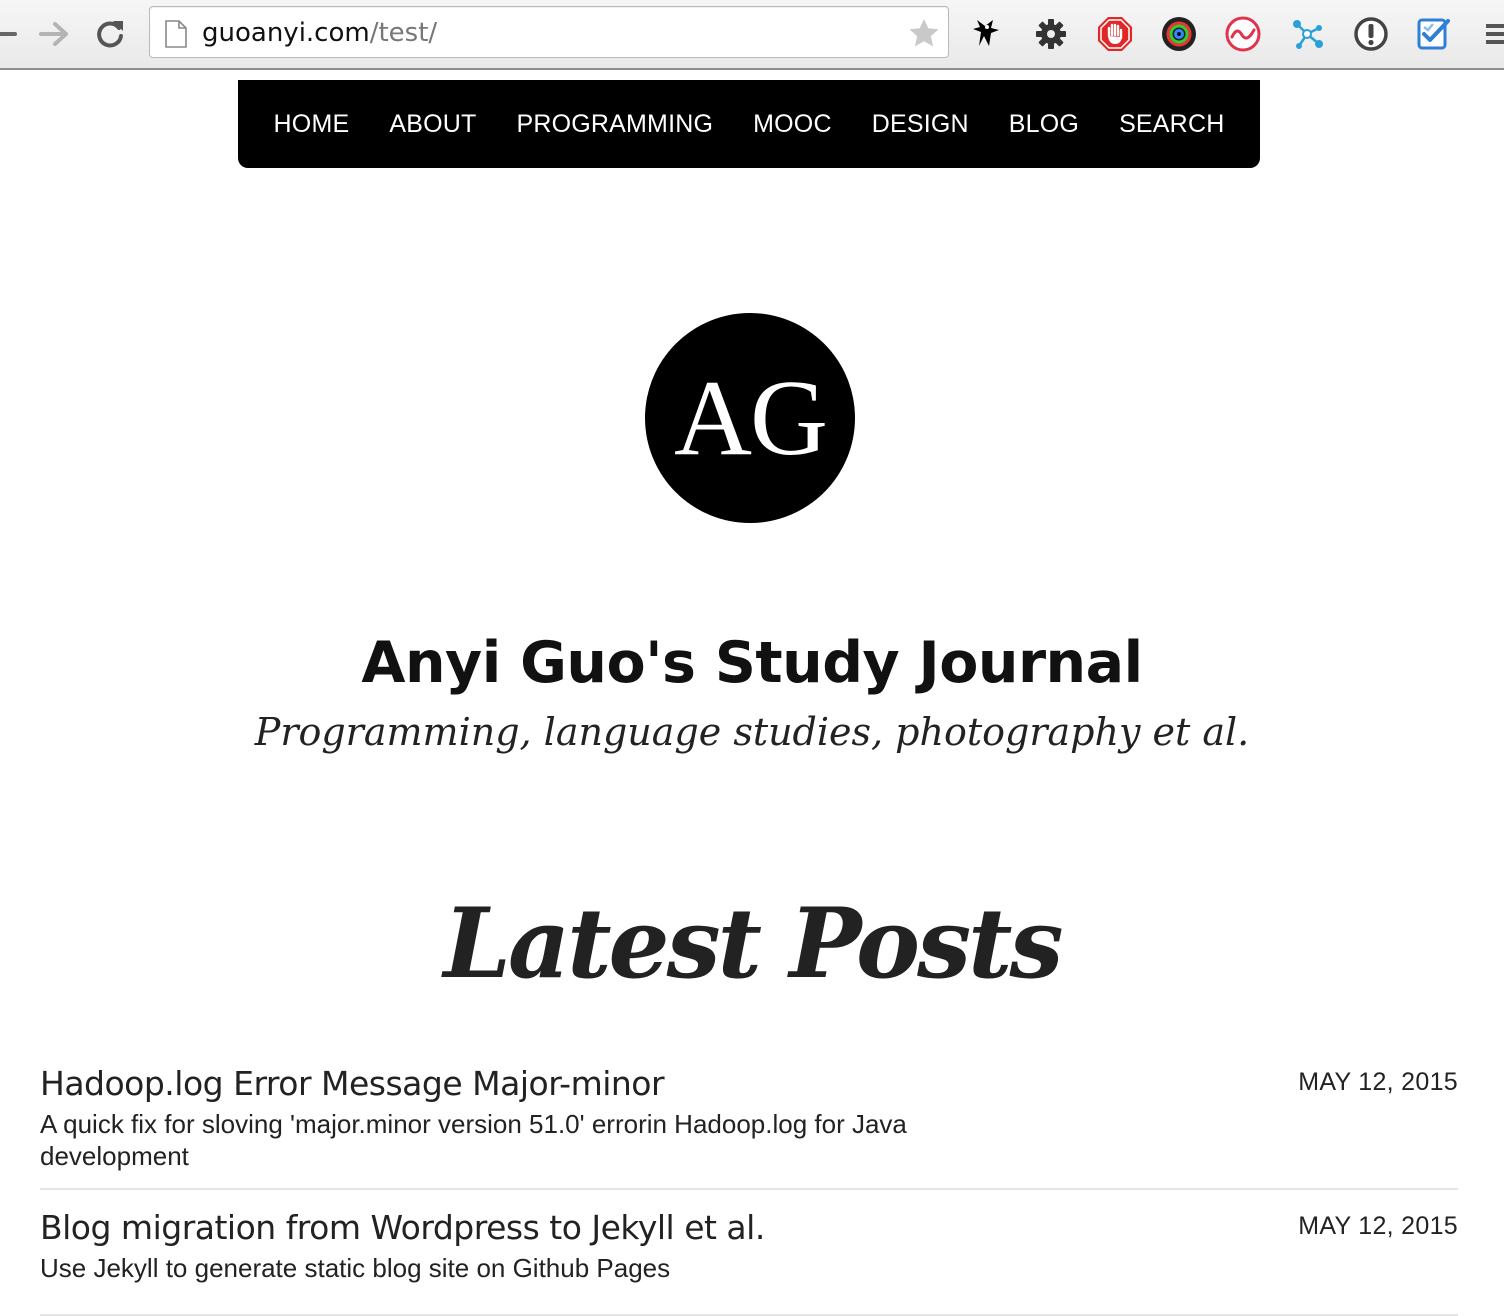 The width and height of the screenshot is (1504, 1316). What do you see at coordinates (432, 124) in the screenshot?
I see `nav-about: ABOUT` at bounding box center [432, 124].